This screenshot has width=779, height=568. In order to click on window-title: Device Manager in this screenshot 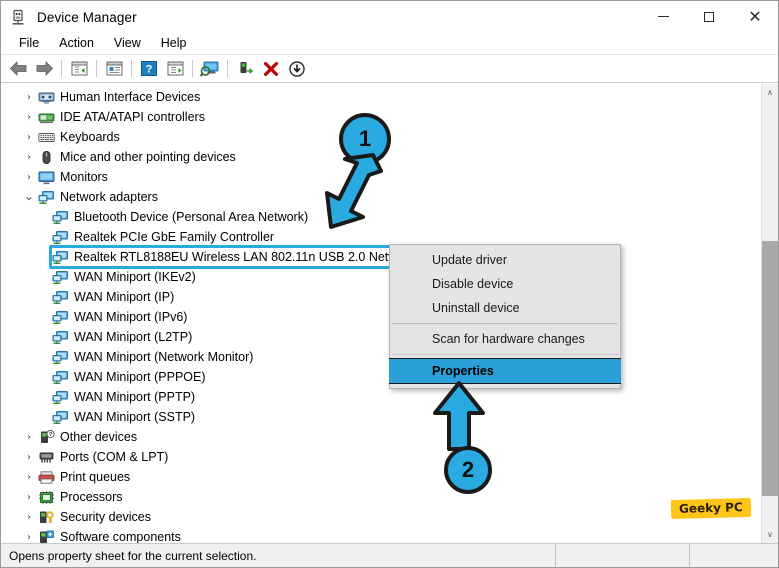, I will do `click(87, 17)`.